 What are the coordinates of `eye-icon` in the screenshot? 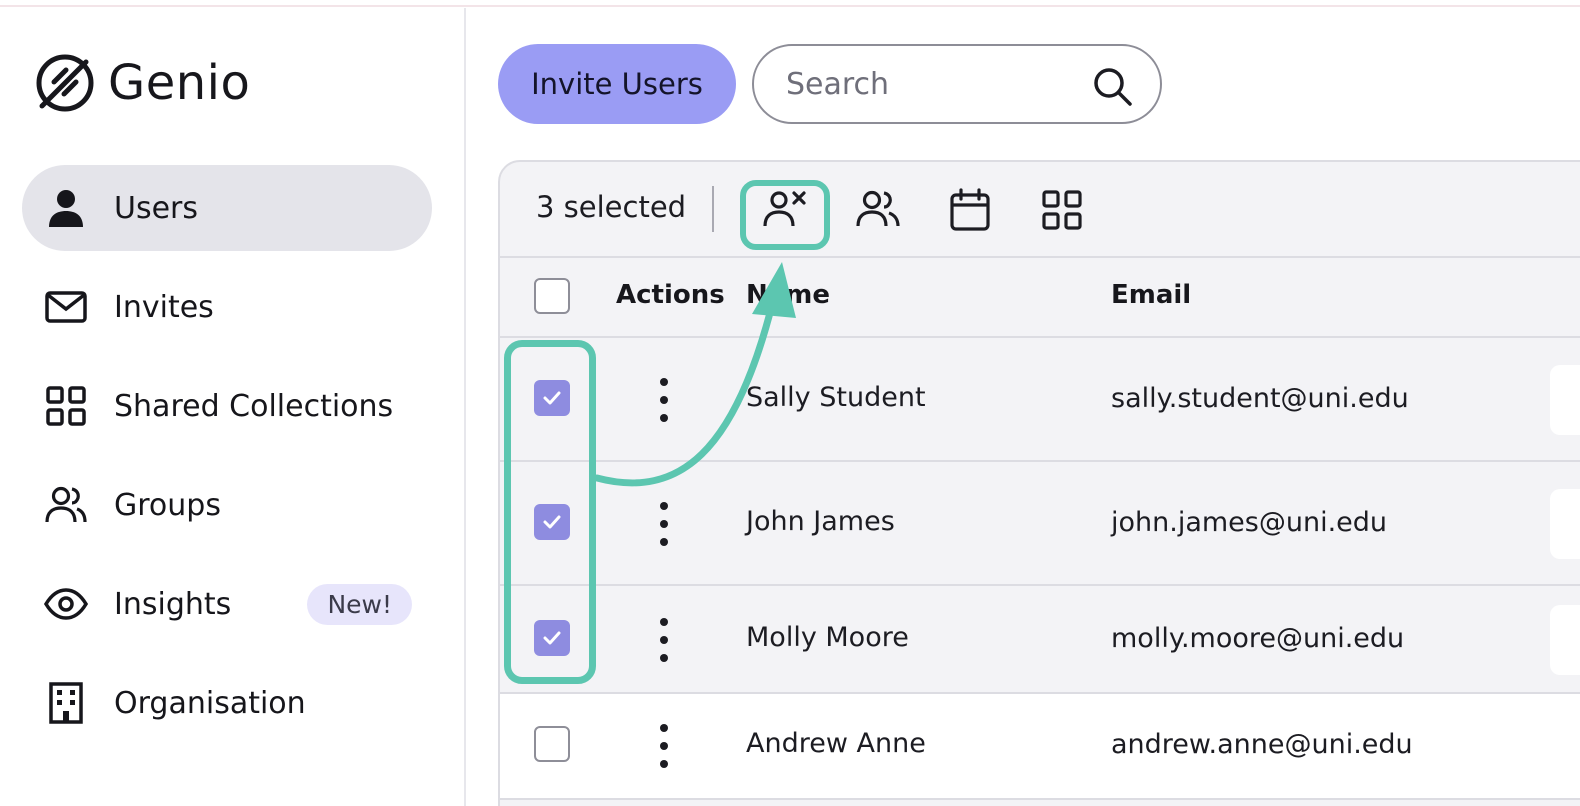 It's located at (66, 604).